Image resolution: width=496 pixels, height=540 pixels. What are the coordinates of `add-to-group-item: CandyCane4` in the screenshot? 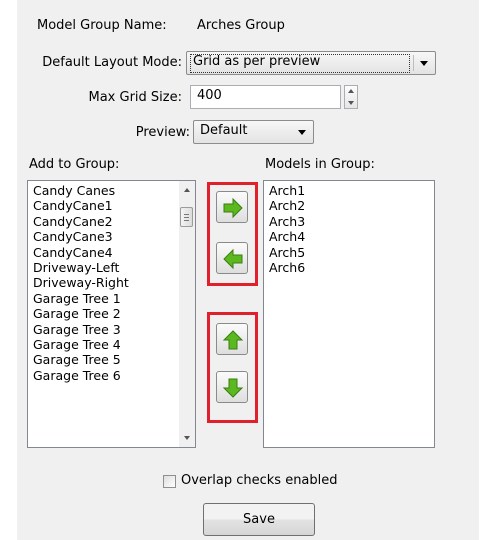 It's located at (114, 252).